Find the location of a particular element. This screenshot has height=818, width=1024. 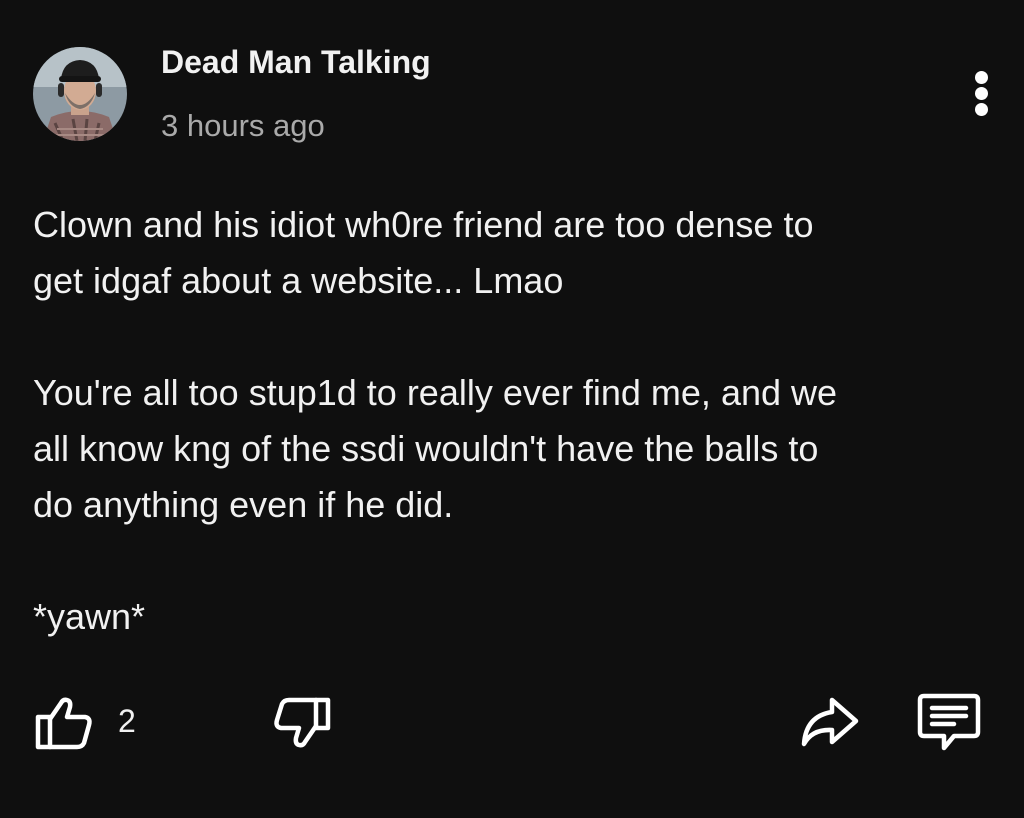

share-button is located at coordinates (830, 722).